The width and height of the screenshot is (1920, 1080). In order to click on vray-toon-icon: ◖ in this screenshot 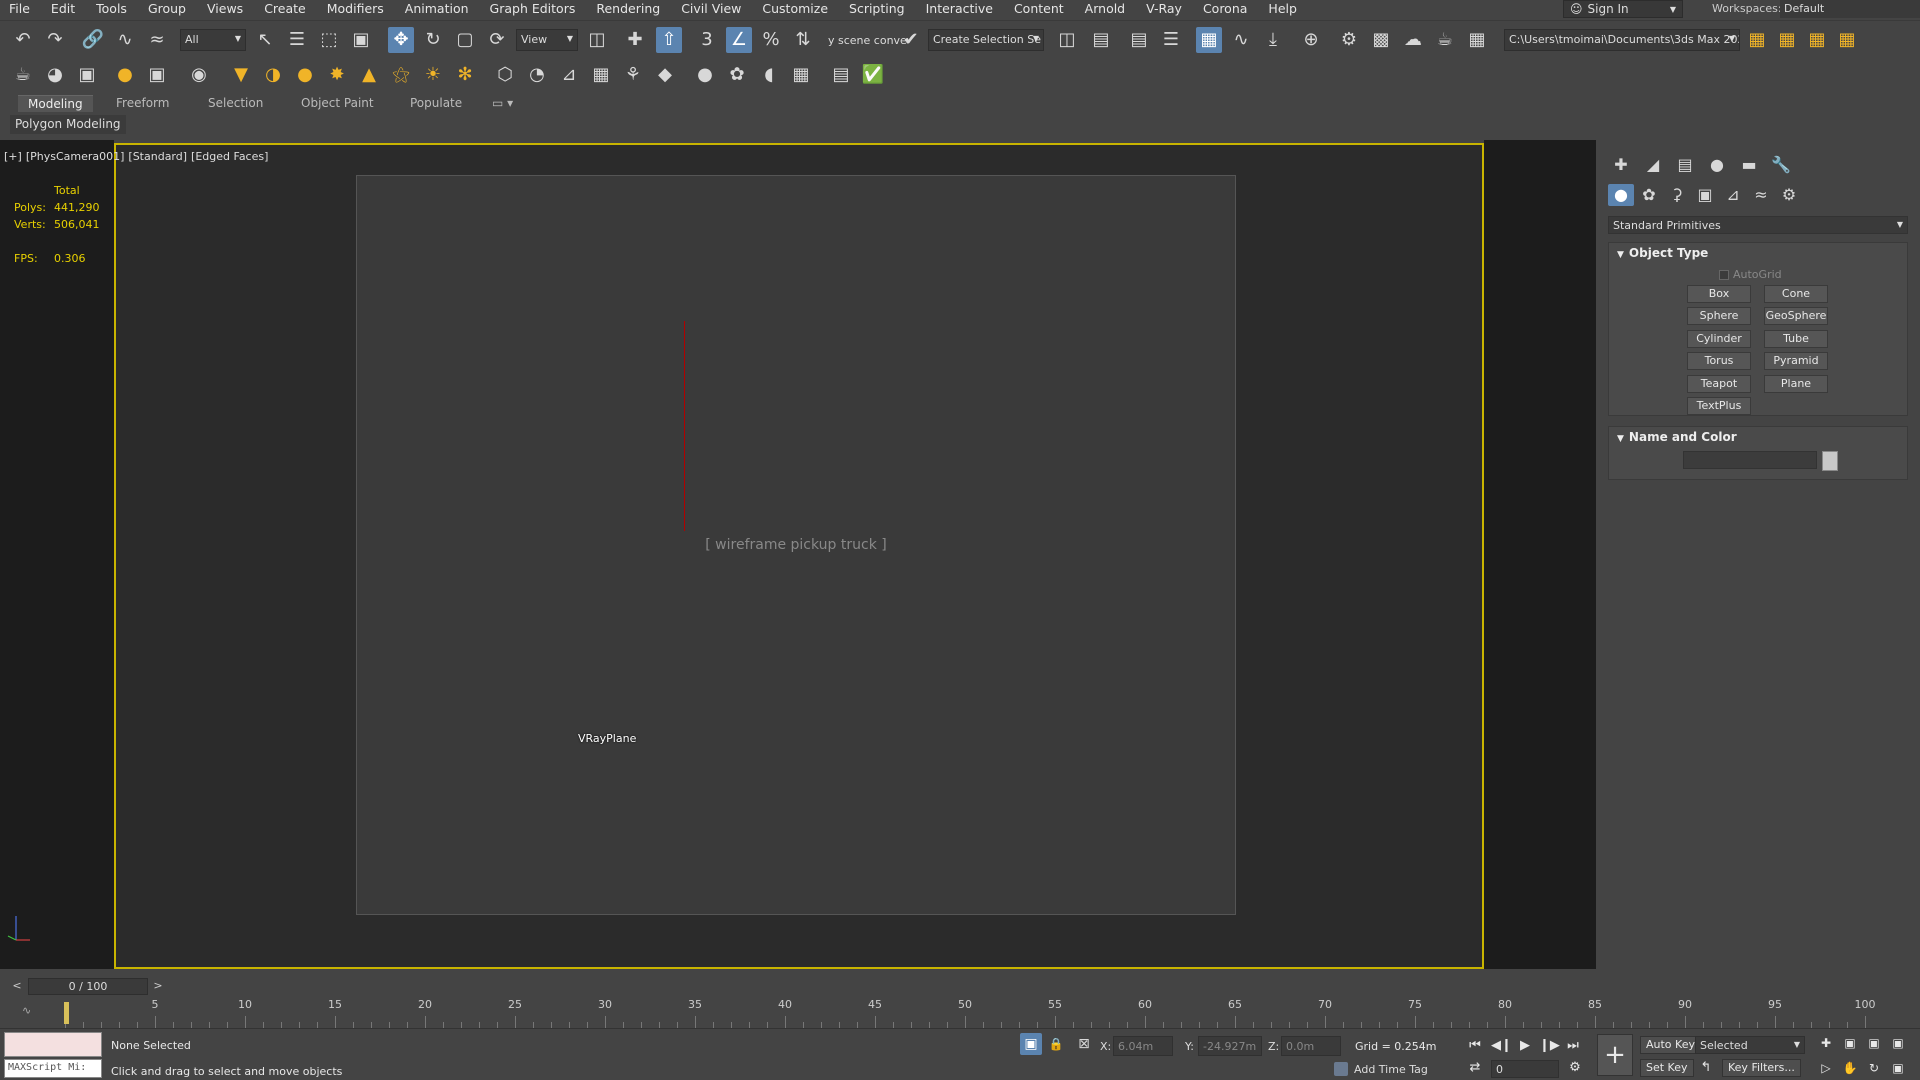, I will do `click(769, 75)`.